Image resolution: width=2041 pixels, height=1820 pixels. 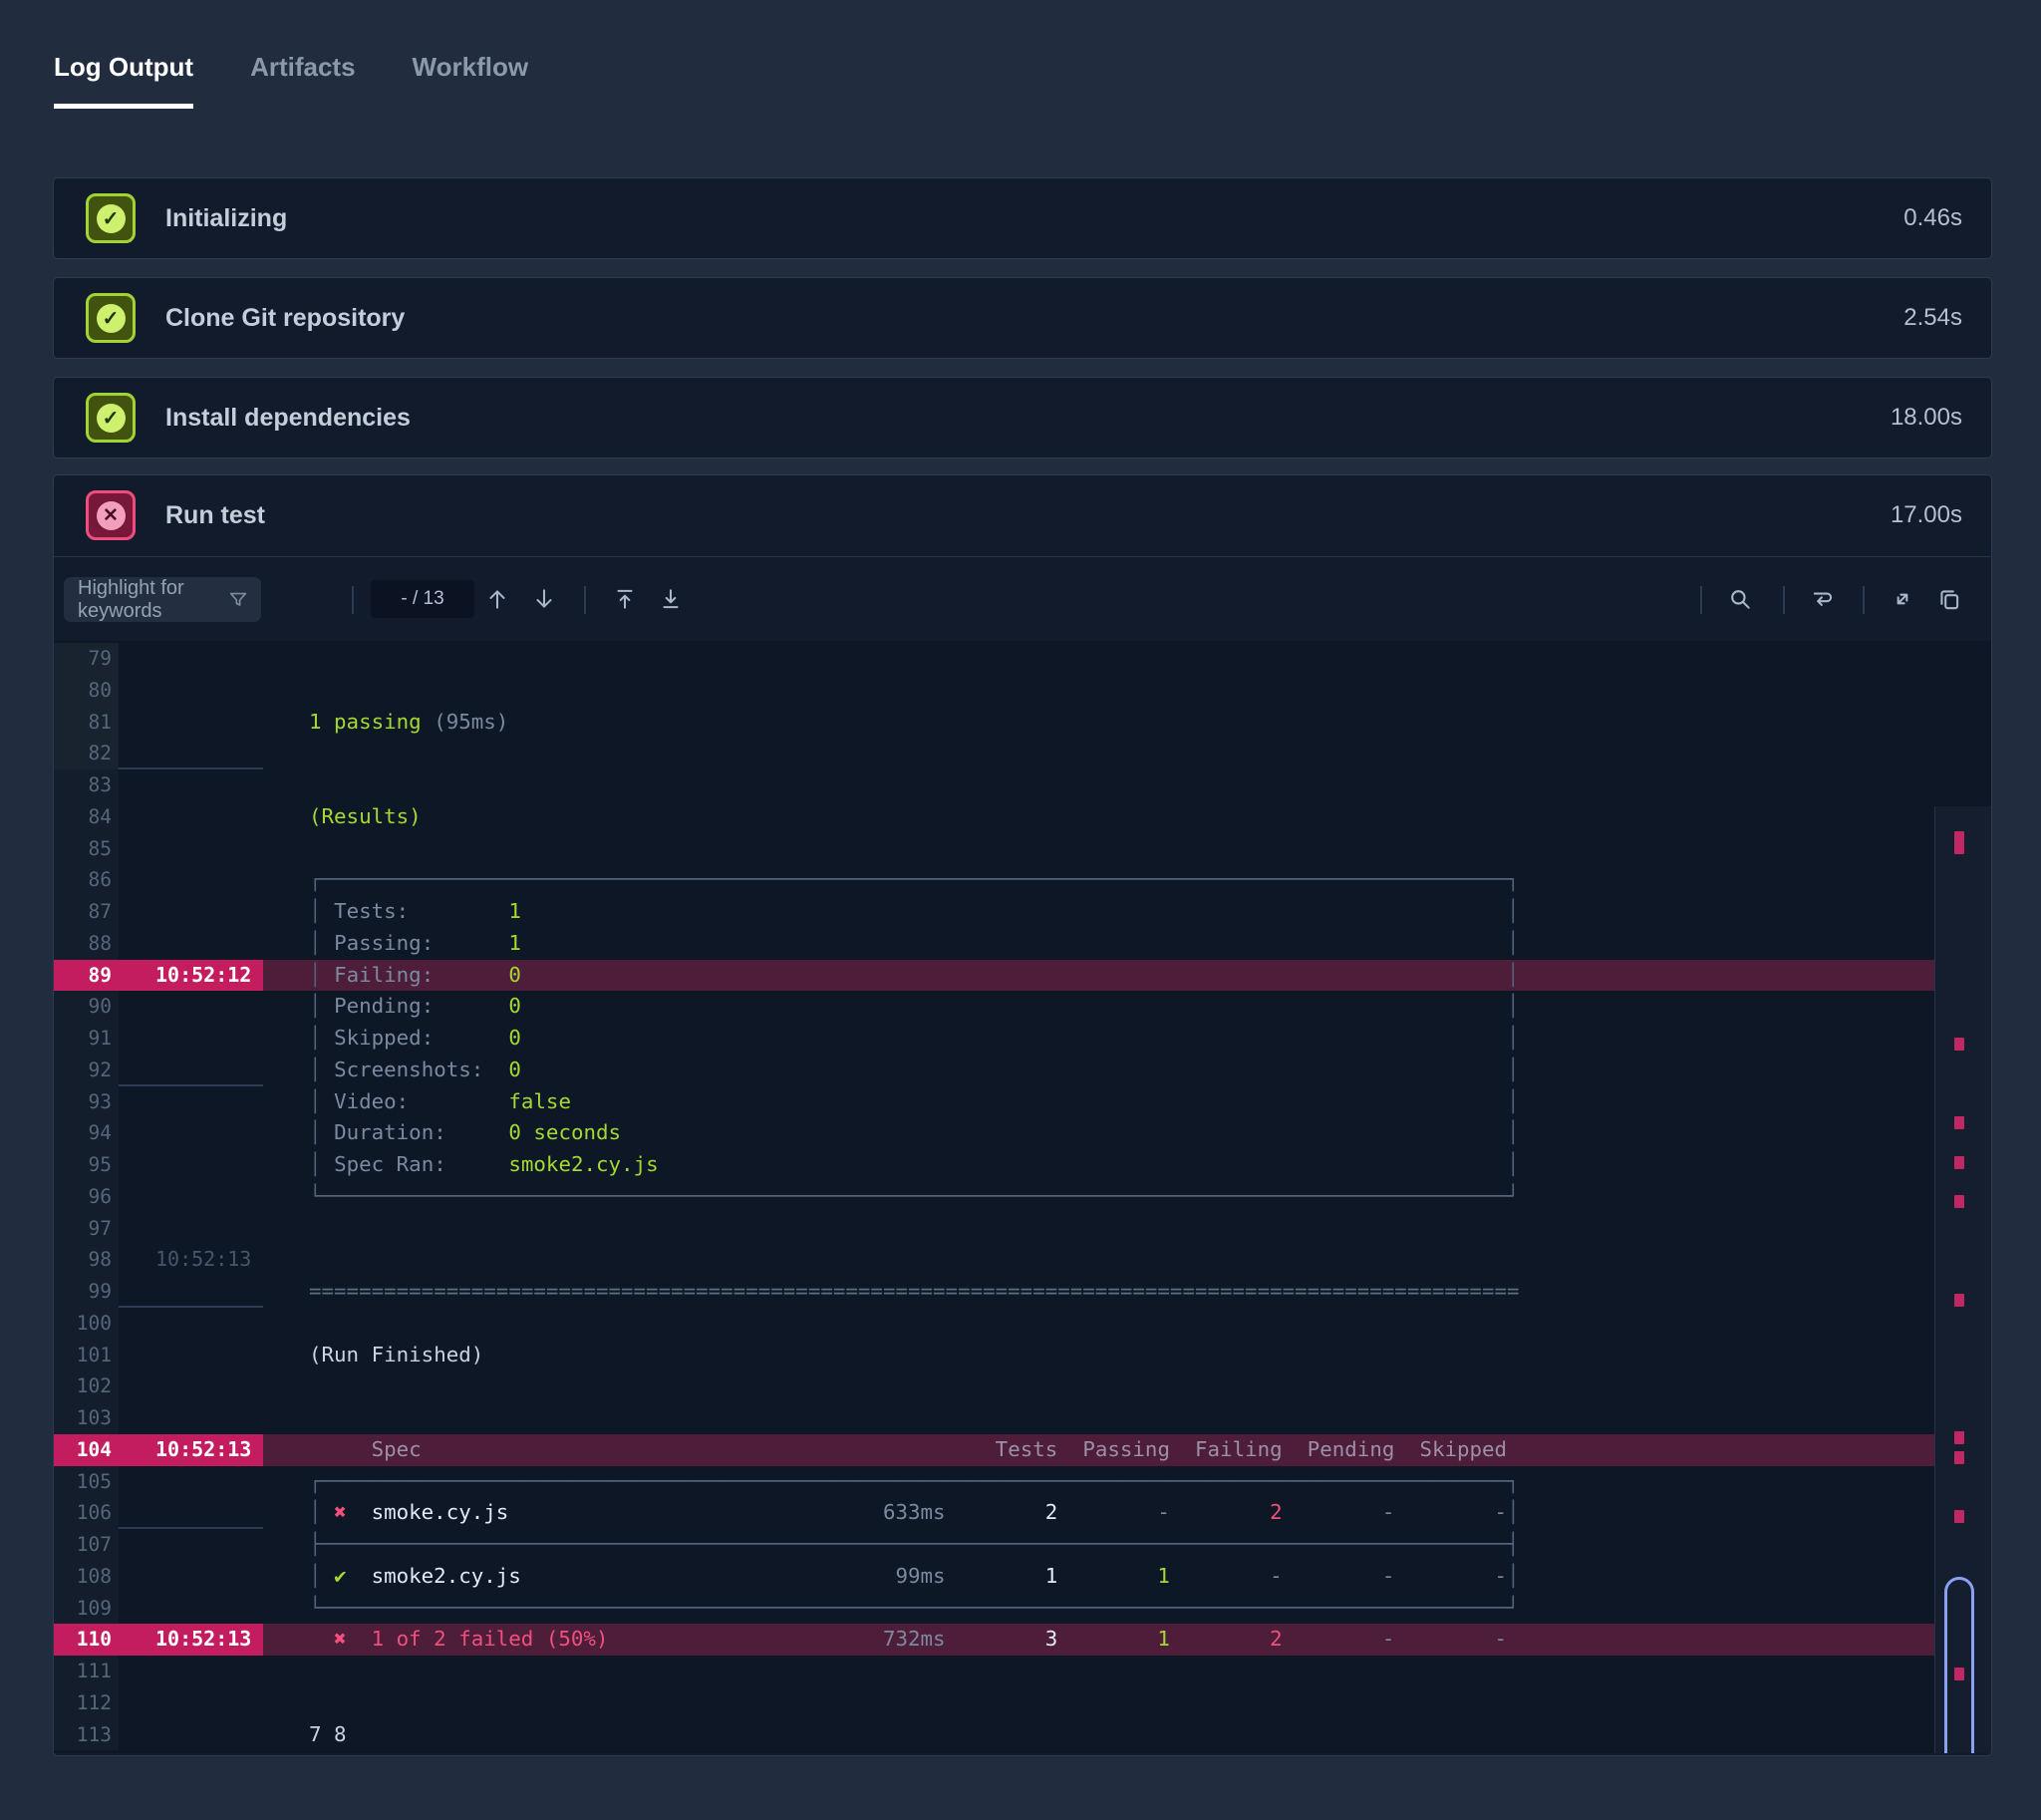 I want to click on log-line-111: 111, so click(x=1023, y=1671).